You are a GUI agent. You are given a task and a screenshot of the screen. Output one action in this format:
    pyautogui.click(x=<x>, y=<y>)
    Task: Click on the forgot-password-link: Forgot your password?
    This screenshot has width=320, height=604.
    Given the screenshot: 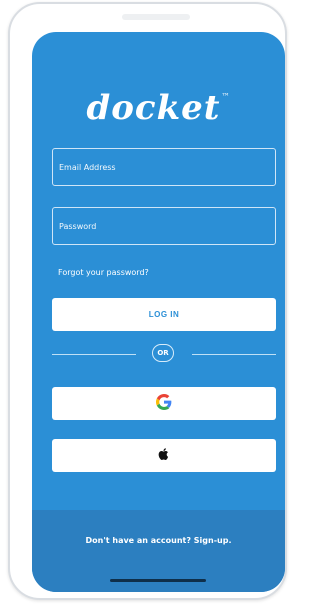 What is the action you would take?
    pyautogui.click(x=103, y=272)
    